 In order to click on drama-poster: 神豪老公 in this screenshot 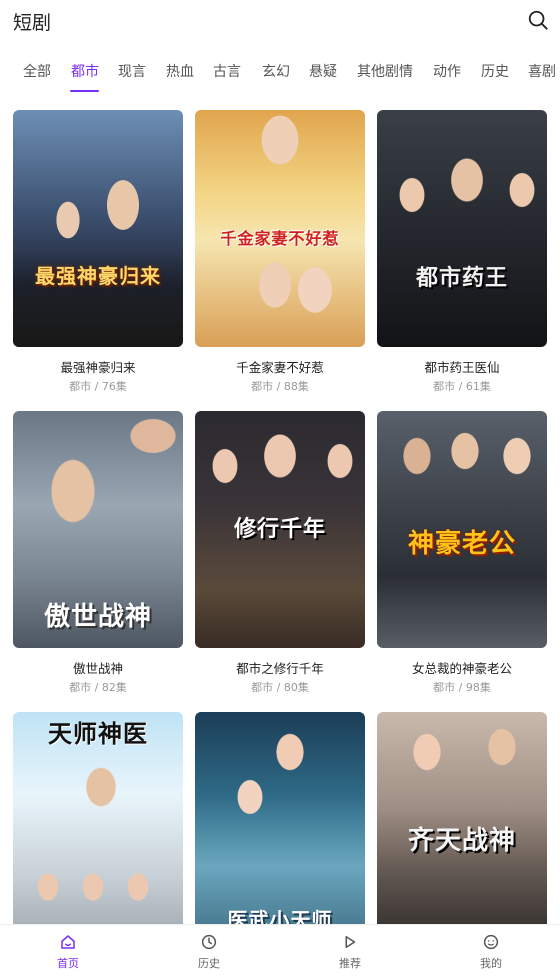, I will do `click(462, 529)`.